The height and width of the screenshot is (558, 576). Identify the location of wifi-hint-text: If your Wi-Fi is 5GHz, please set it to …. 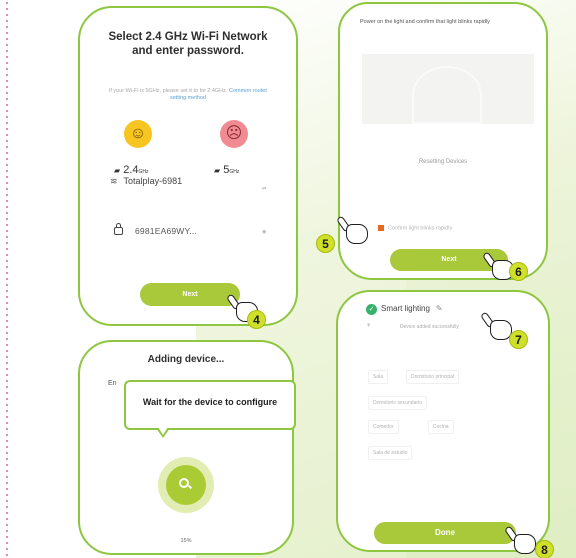
(168, 91).